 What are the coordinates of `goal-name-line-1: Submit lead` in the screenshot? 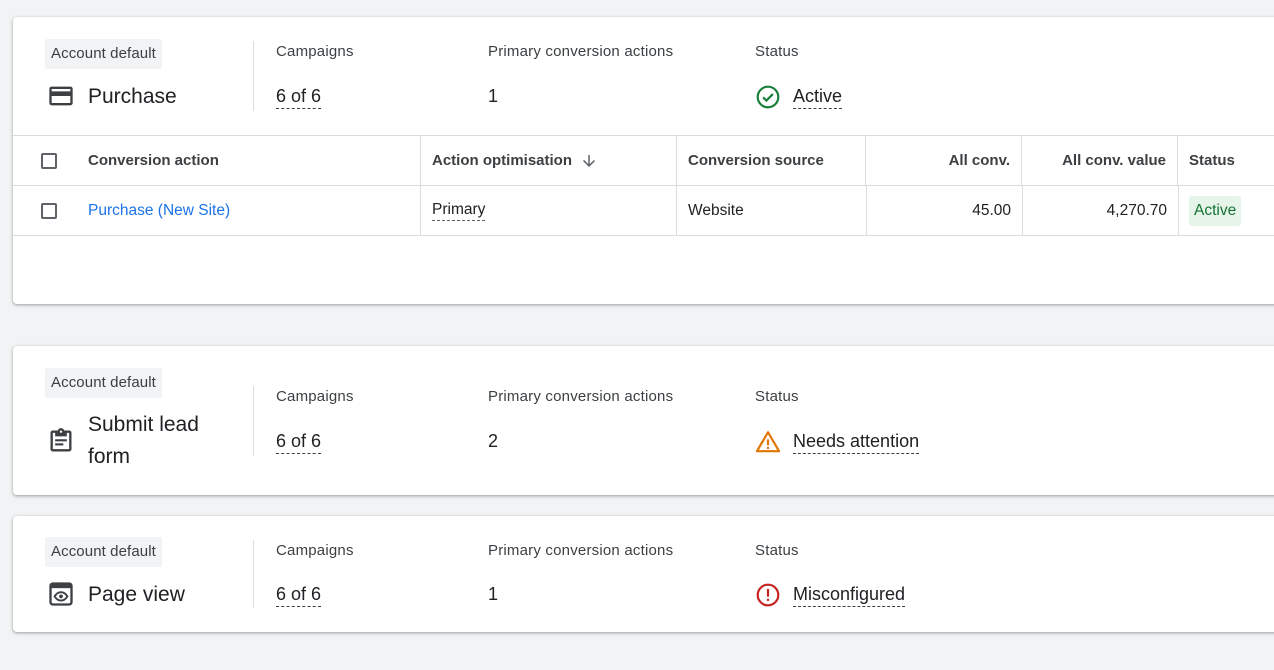 It's located at (143, 424).